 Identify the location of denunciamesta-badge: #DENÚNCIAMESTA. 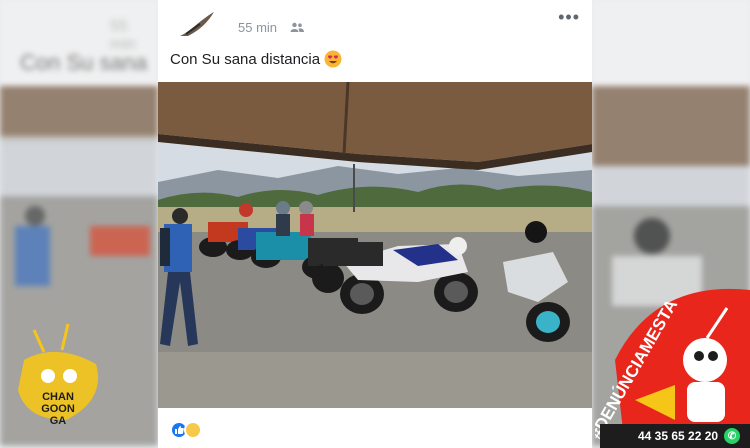
(672, 368).